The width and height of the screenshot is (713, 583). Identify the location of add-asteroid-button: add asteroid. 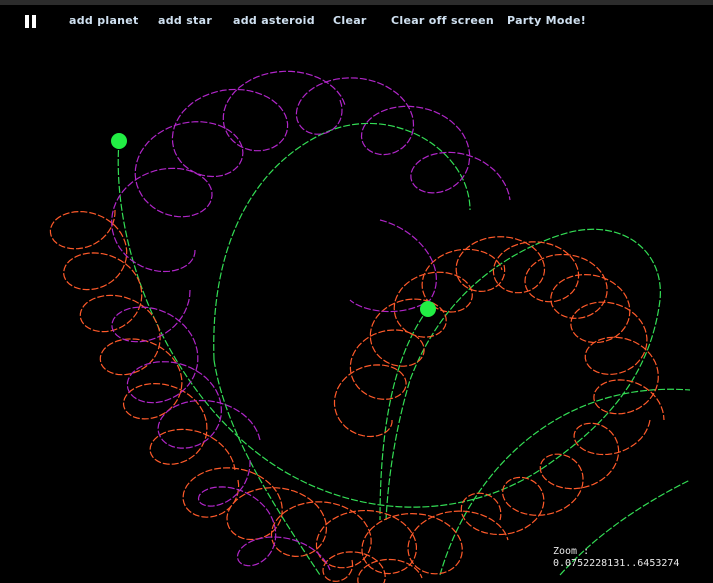
(274, 20).